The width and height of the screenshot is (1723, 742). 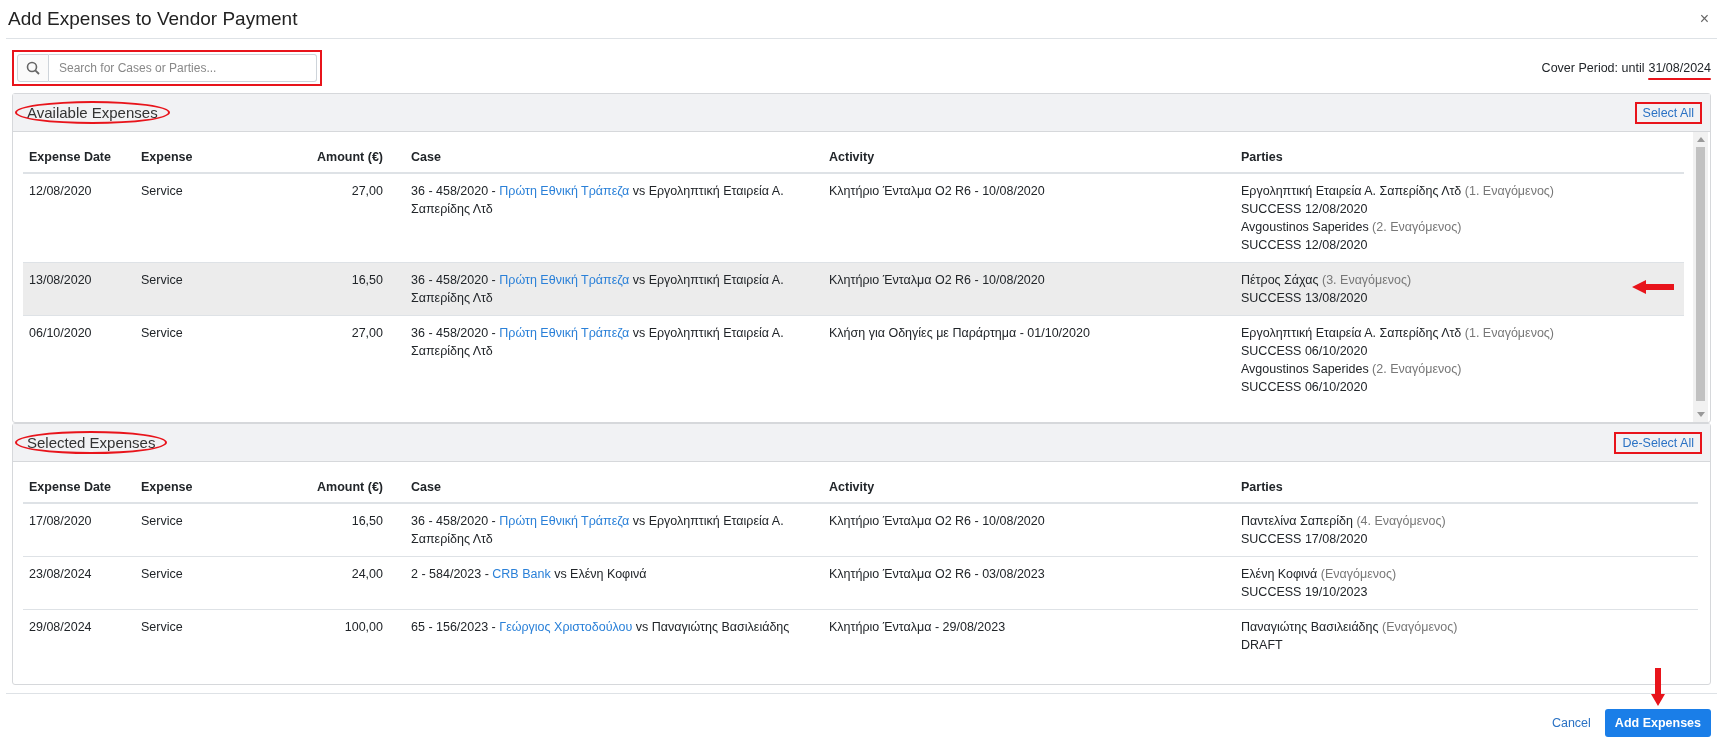 I want to click on select-link: De-Select All, so click(x=1658, y=442).